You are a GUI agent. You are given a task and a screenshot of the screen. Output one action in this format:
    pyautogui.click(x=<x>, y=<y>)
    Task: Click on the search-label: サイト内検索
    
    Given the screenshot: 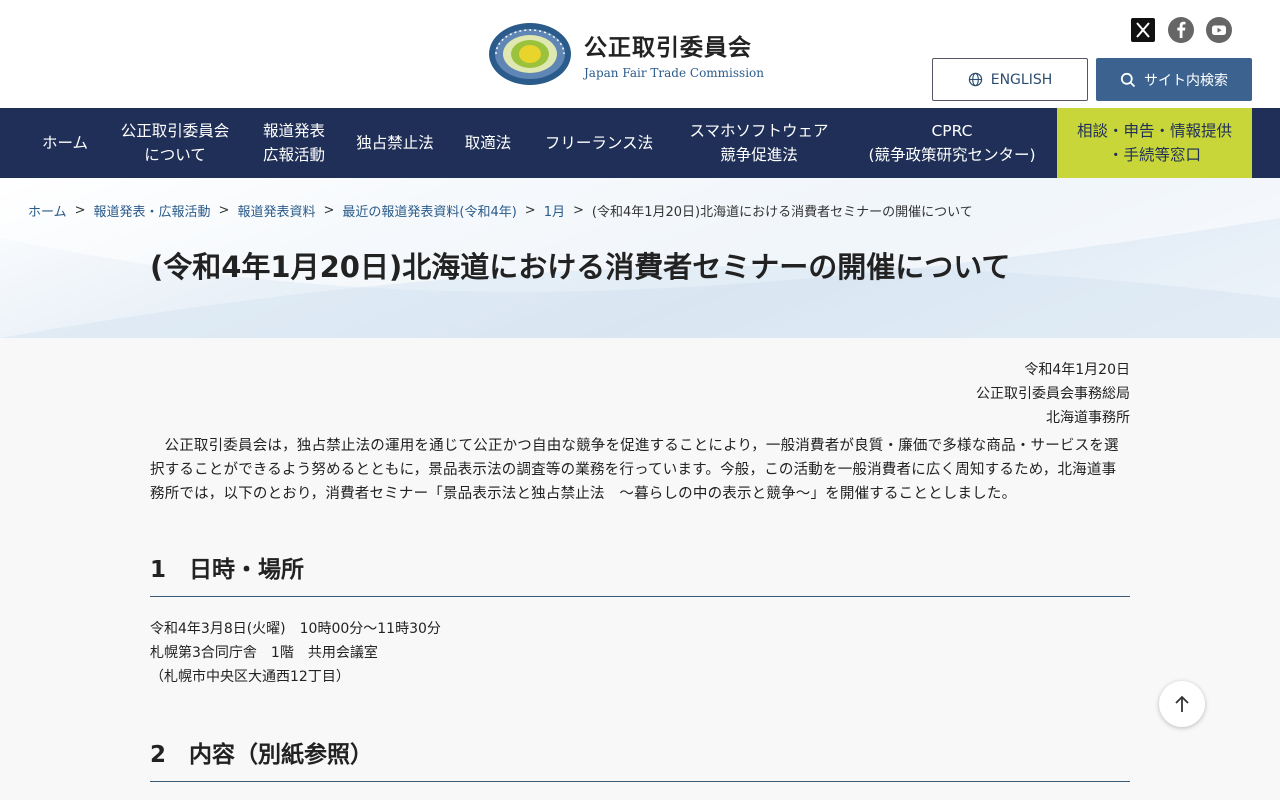 What is the action you would take?
    pyautogui.click(x=1186, y=80)
    